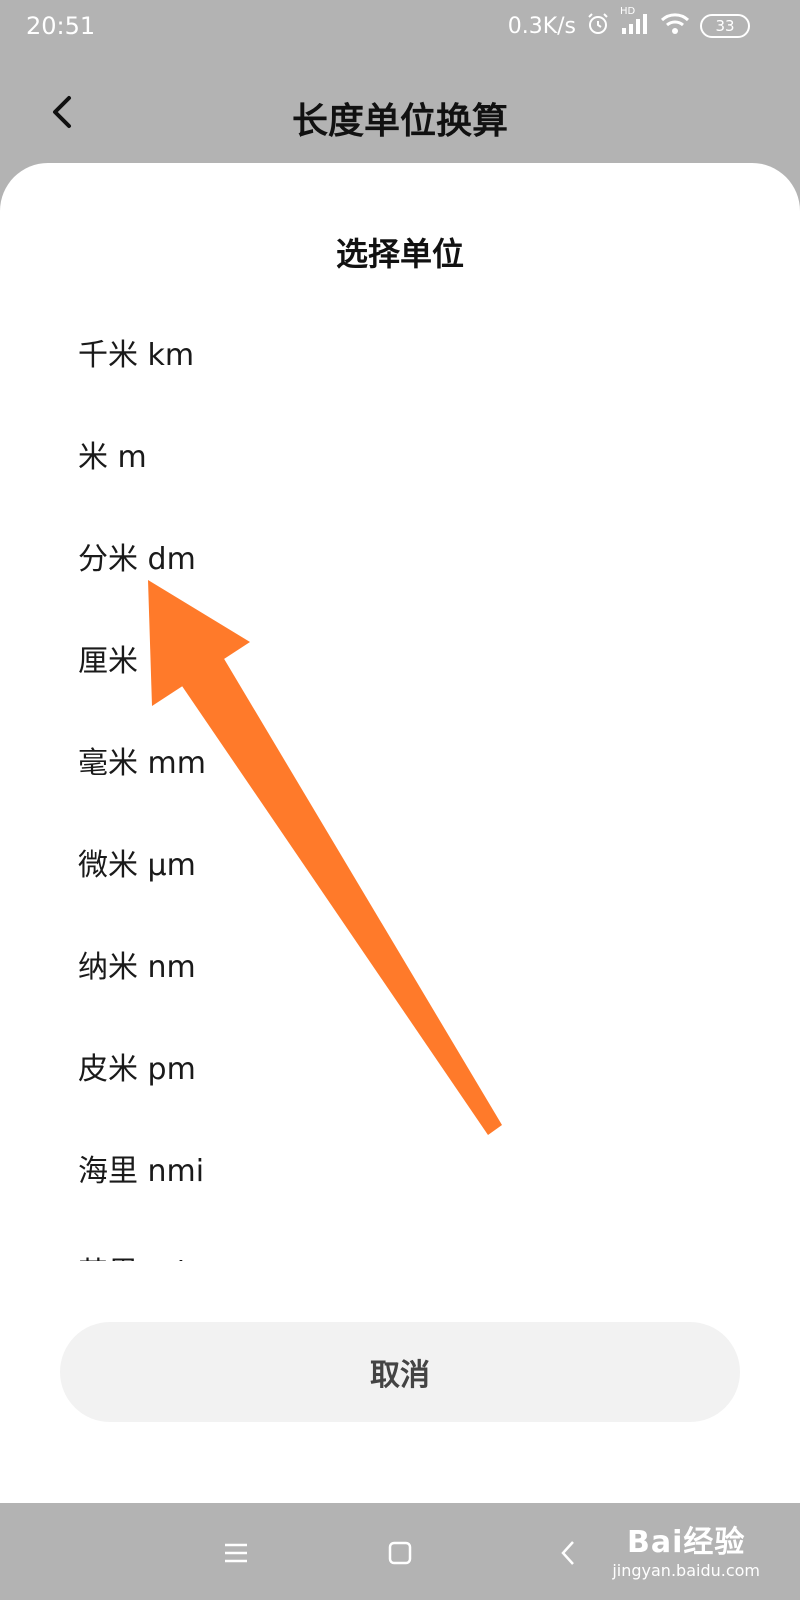 This screenshot has height=1600, width=800. What do you see at coordinates (400, 28) in the screenshot?
I see `status-bar: 20:51 0.3K/s HD 33` at bounding box center [400, 28].